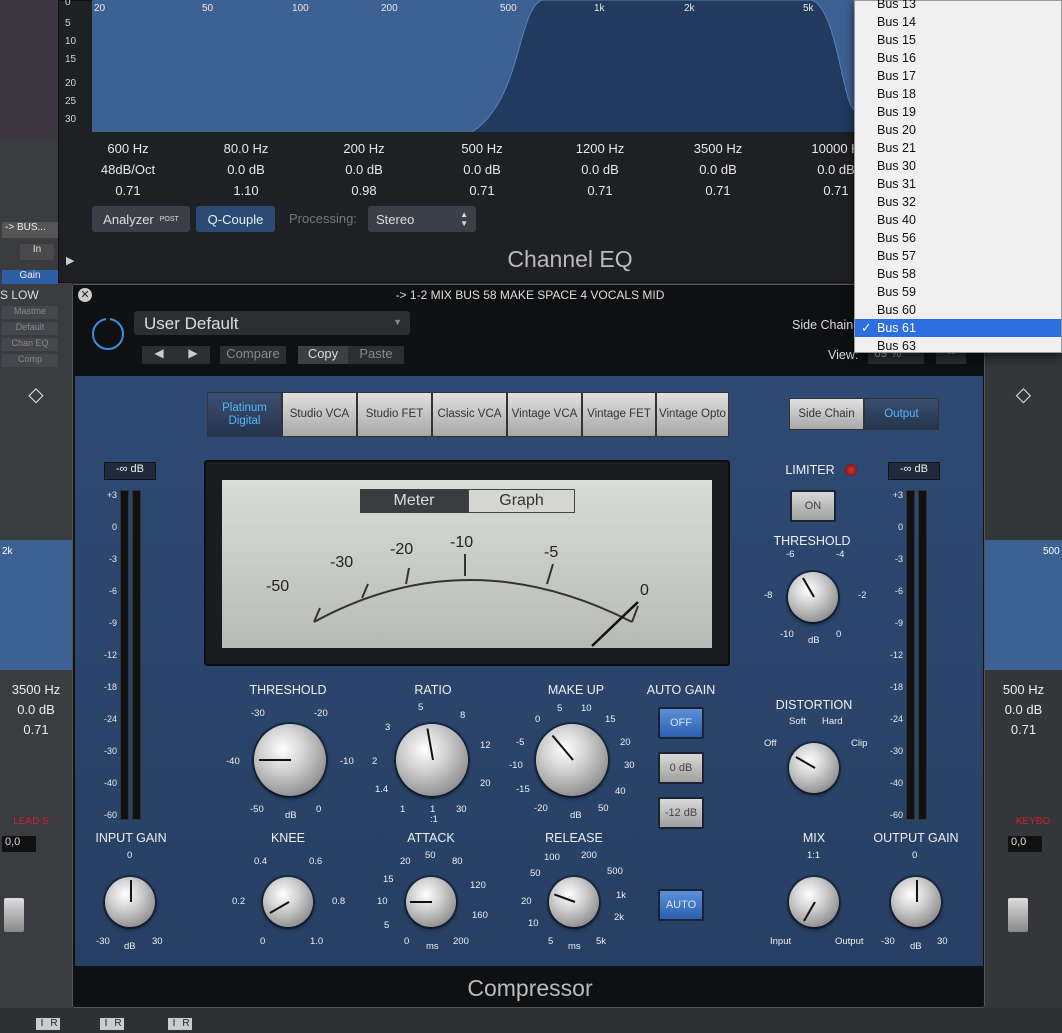  What do you see at coordinates (288, 902) in the screenshot?
I see `knee-knob` at bounding box center [288, 902].